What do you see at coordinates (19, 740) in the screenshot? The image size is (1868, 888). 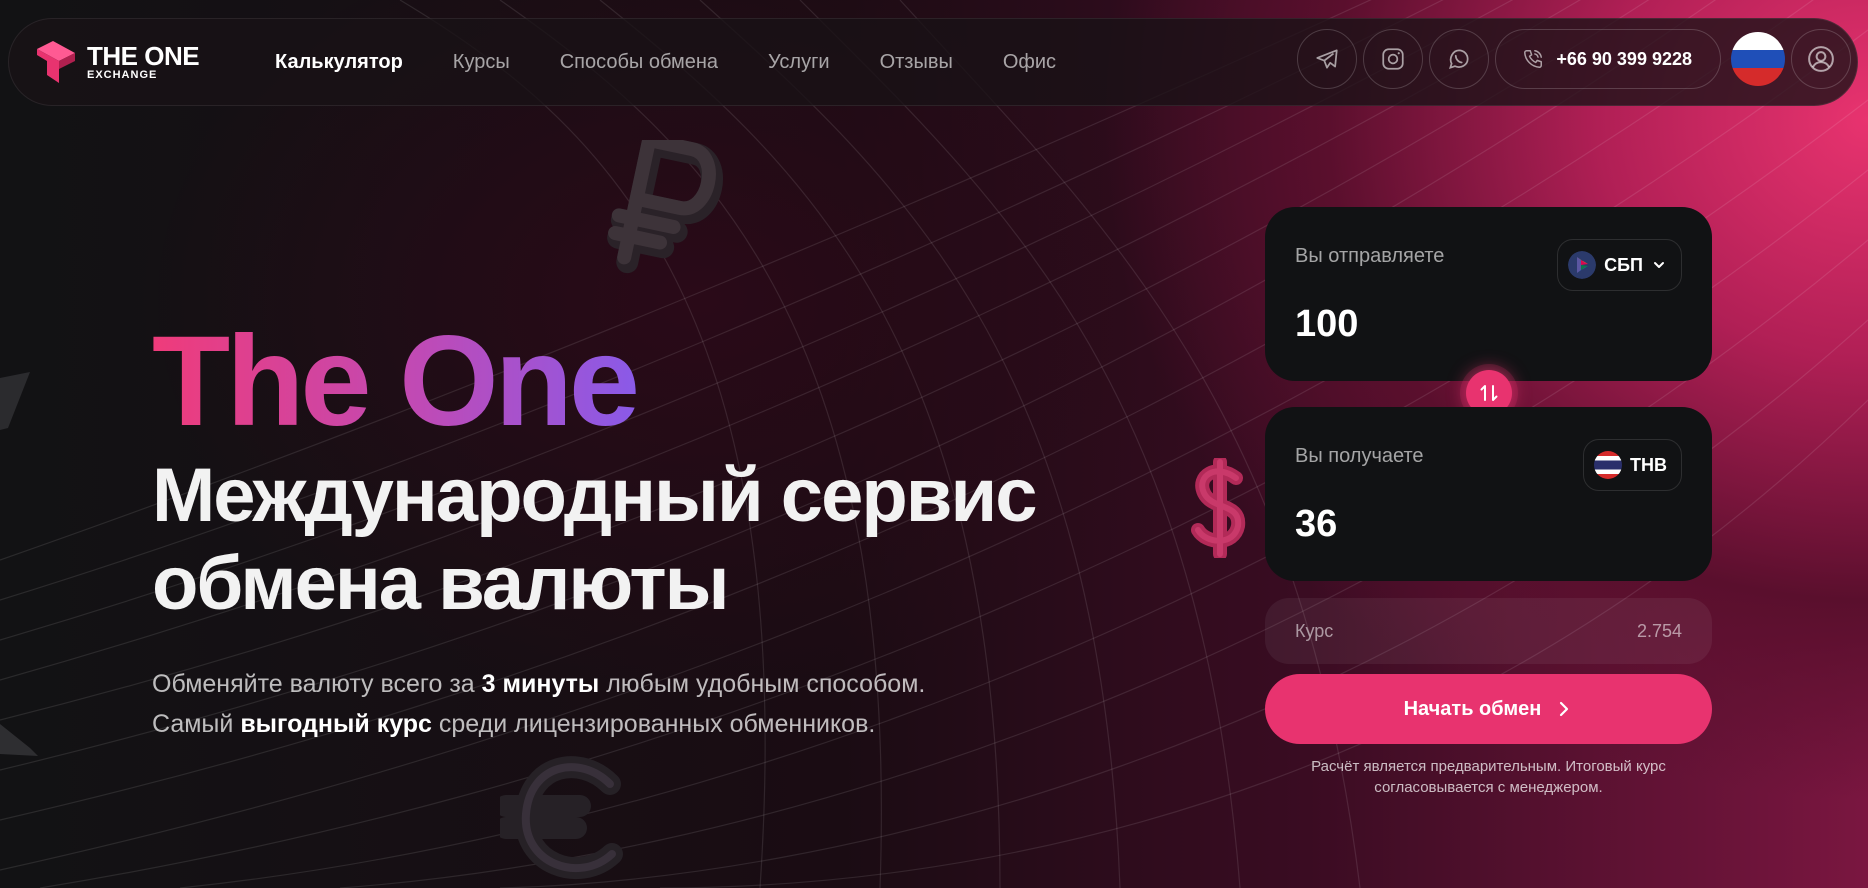 I see `shape-decoration-left-bottom` at bounding box center [19, 740].